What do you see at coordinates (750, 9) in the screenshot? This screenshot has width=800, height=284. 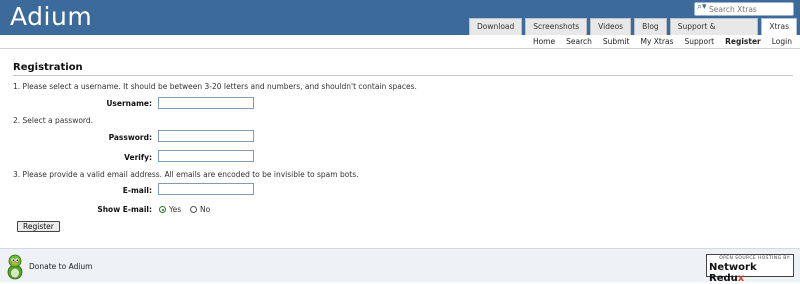 I see `search-input` at bounding box center [750, 9].